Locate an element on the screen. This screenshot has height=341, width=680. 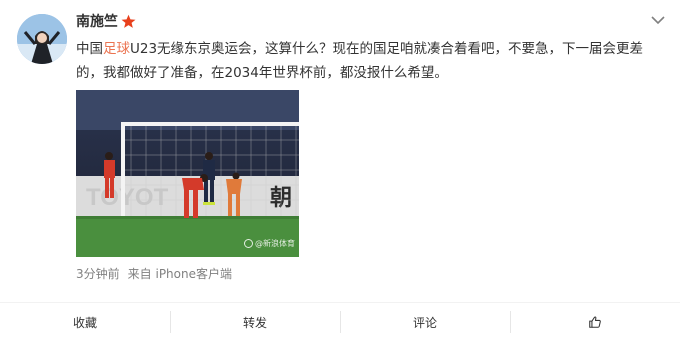
author-name-text: 南施竺 is located at coordinates (97, 21).